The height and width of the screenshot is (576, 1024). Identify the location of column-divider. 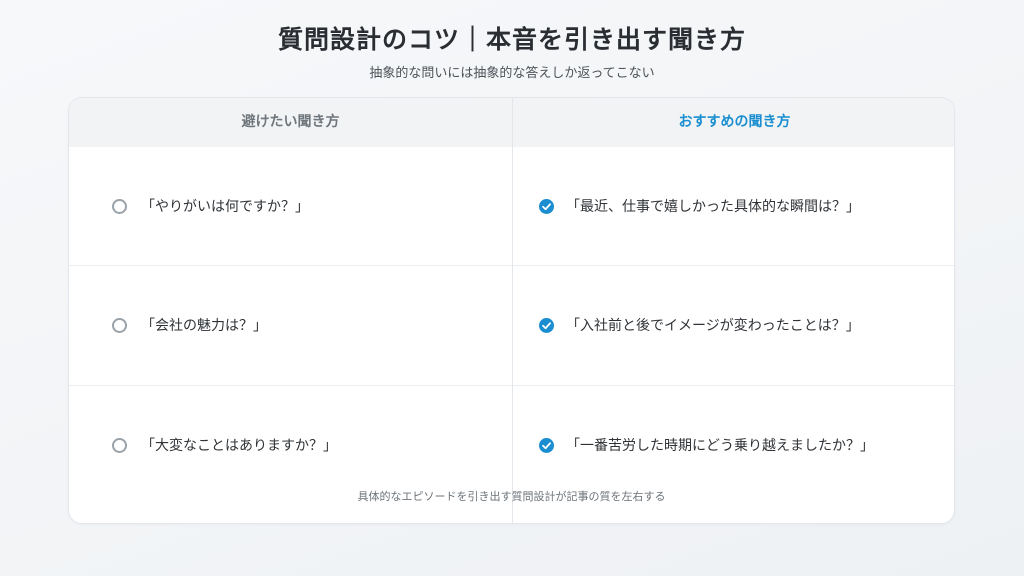
(512, 310).